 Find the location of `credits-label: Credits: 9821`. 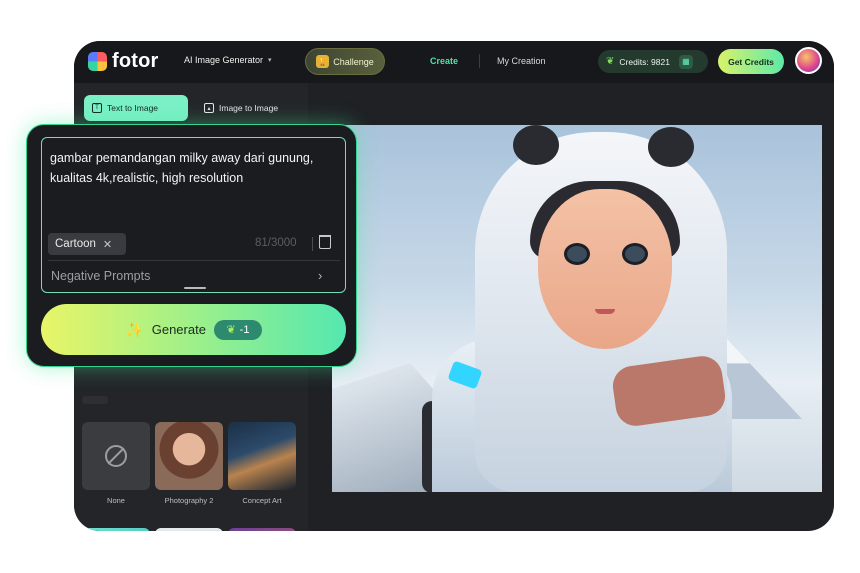

credits-label: Credits: 9821 is located at coordinates (644, 61).